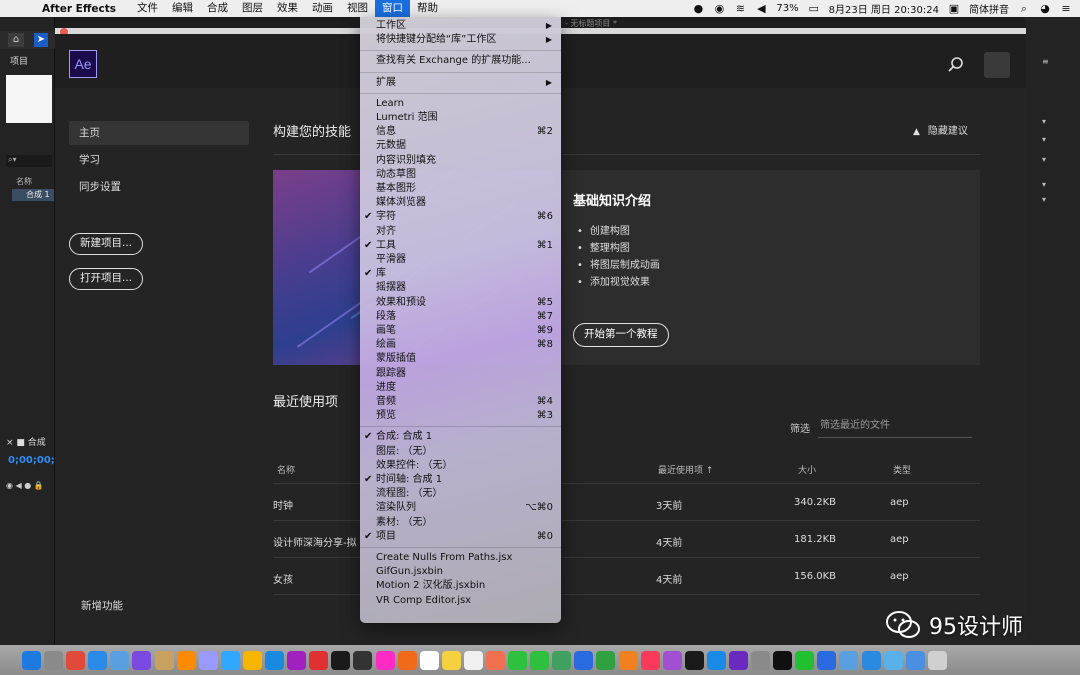 This screenshot has width=1080, height=675. What do you see at coordinates (252, 8) in the screenshot?
I see `menu-layer: 图层` at bounding box center [252, 8].